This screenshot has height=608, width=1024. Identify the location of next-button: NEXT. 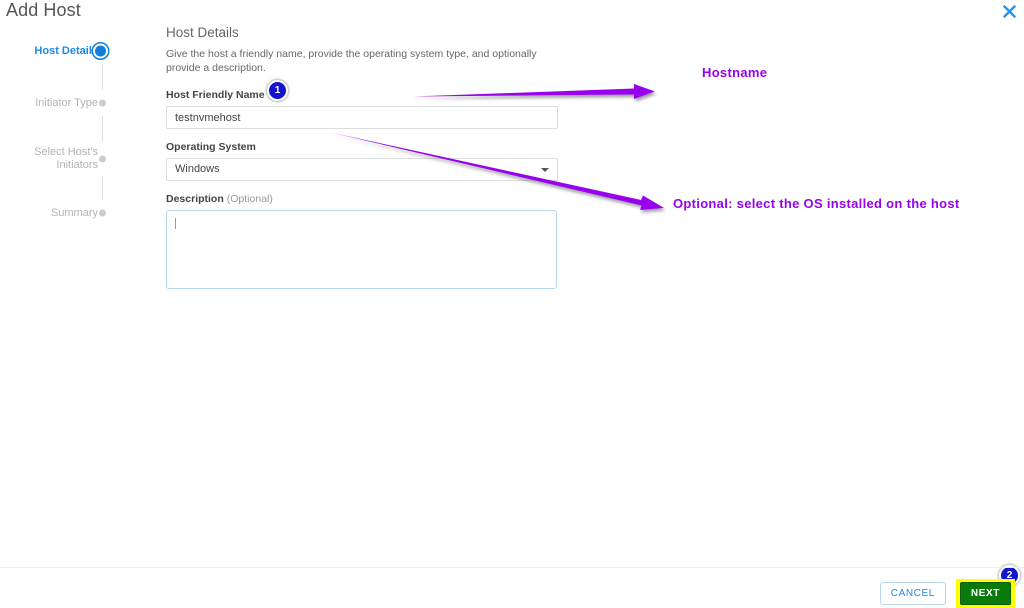
(985, 593).